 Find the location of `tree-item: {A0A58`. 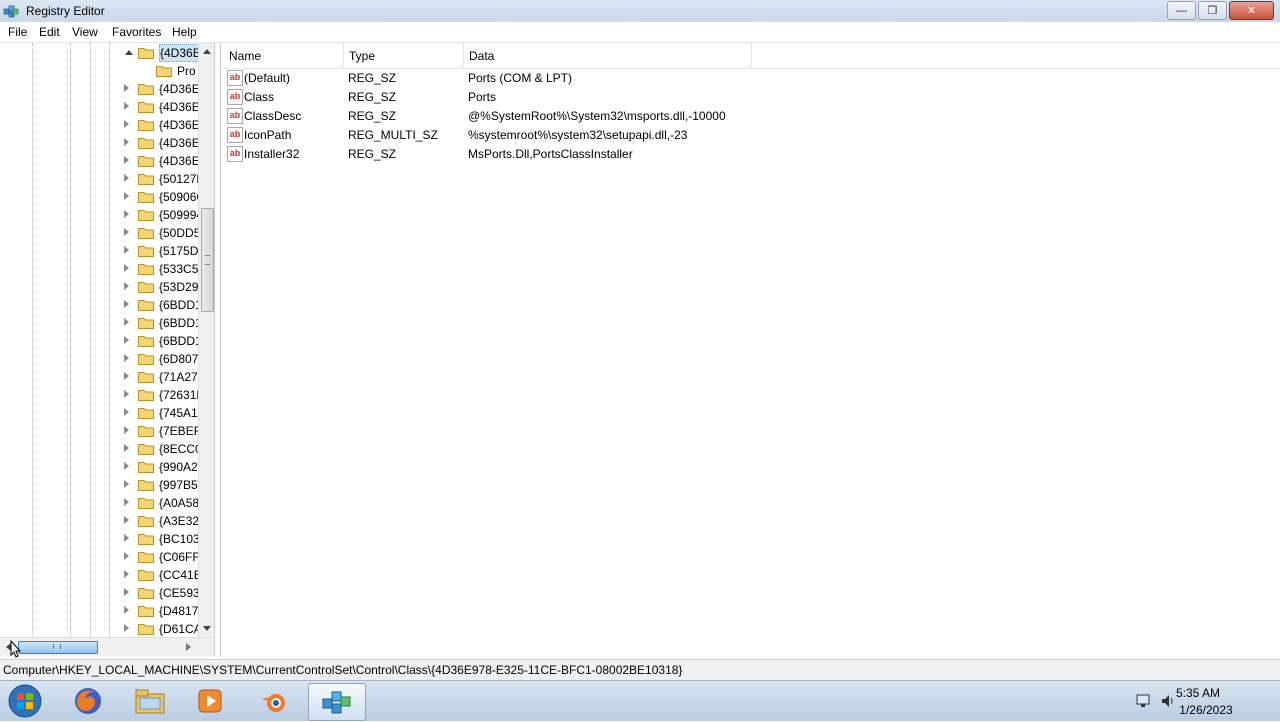

tree-item: {A0A58 is located at coordinates (160, 503).